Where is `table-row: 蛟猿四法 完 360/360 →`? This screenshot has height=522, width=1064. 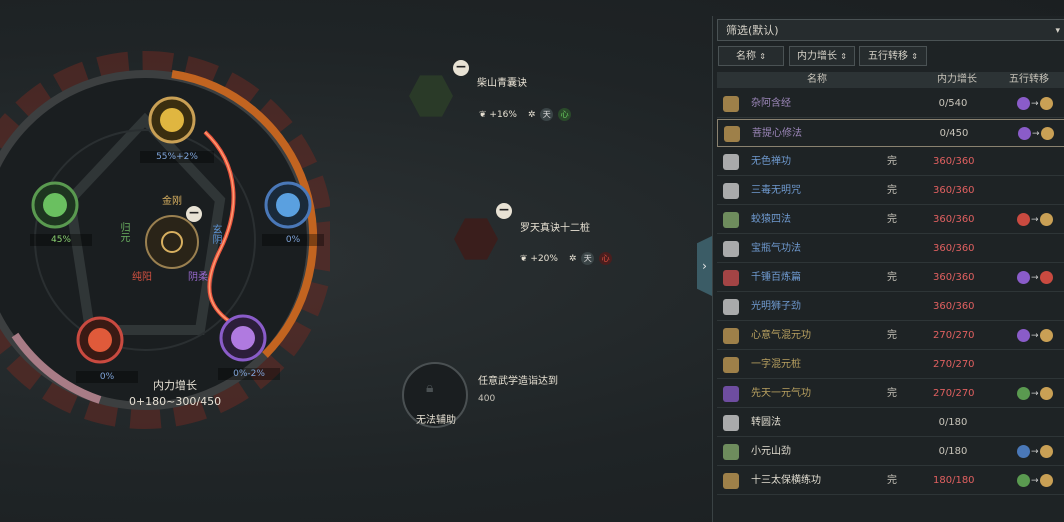 table-row: 蛟猿四法 完 360/360 → is located at coordinates (890, 220).